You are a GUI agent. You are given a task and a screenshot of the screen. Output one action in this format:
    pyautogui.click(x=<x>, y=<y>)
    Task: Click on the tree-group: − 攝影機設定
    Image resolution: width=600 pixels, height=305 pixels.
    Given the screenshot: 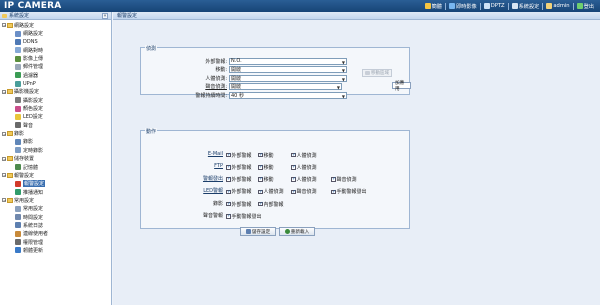 What is the action you would take?
    pyautogui.click(x=55, y=92)
    